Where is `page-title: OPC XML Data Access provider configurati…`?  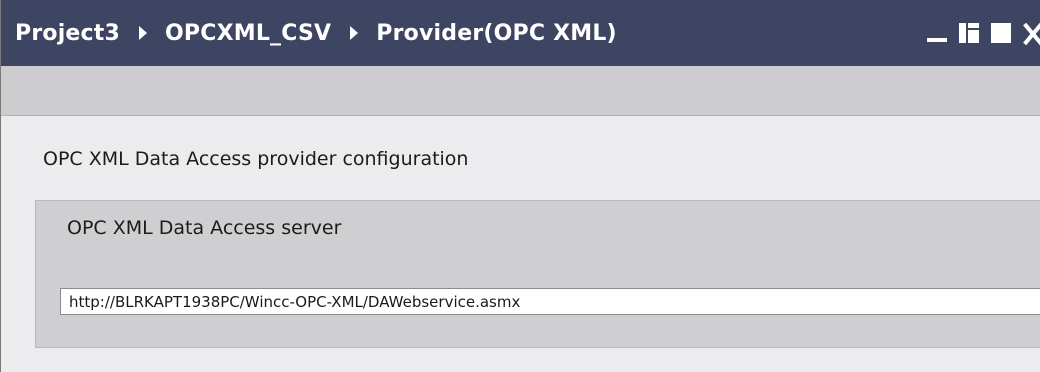
page-title: OPC XML Data Access provider configurati… is located at coordinates (256, 159).